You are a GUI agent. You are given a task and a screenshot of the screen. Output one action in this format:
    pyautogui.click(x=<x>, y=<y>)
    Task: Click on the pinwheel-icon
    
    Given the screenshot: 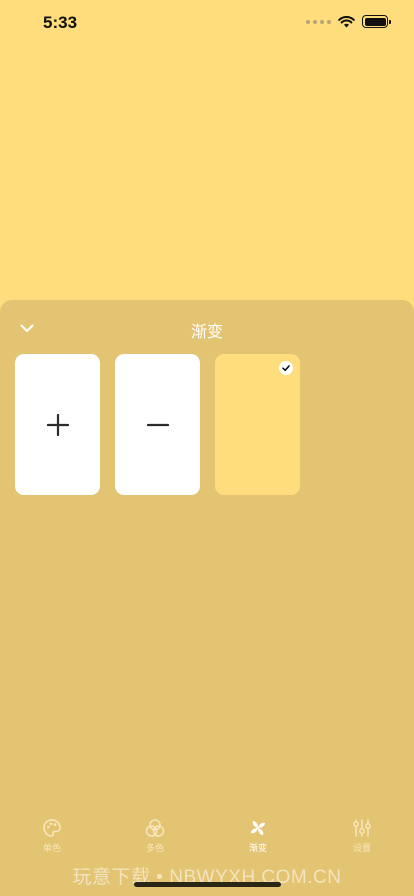 What is the action you would take?
    pyautogui.click(x=258, y=828)
    